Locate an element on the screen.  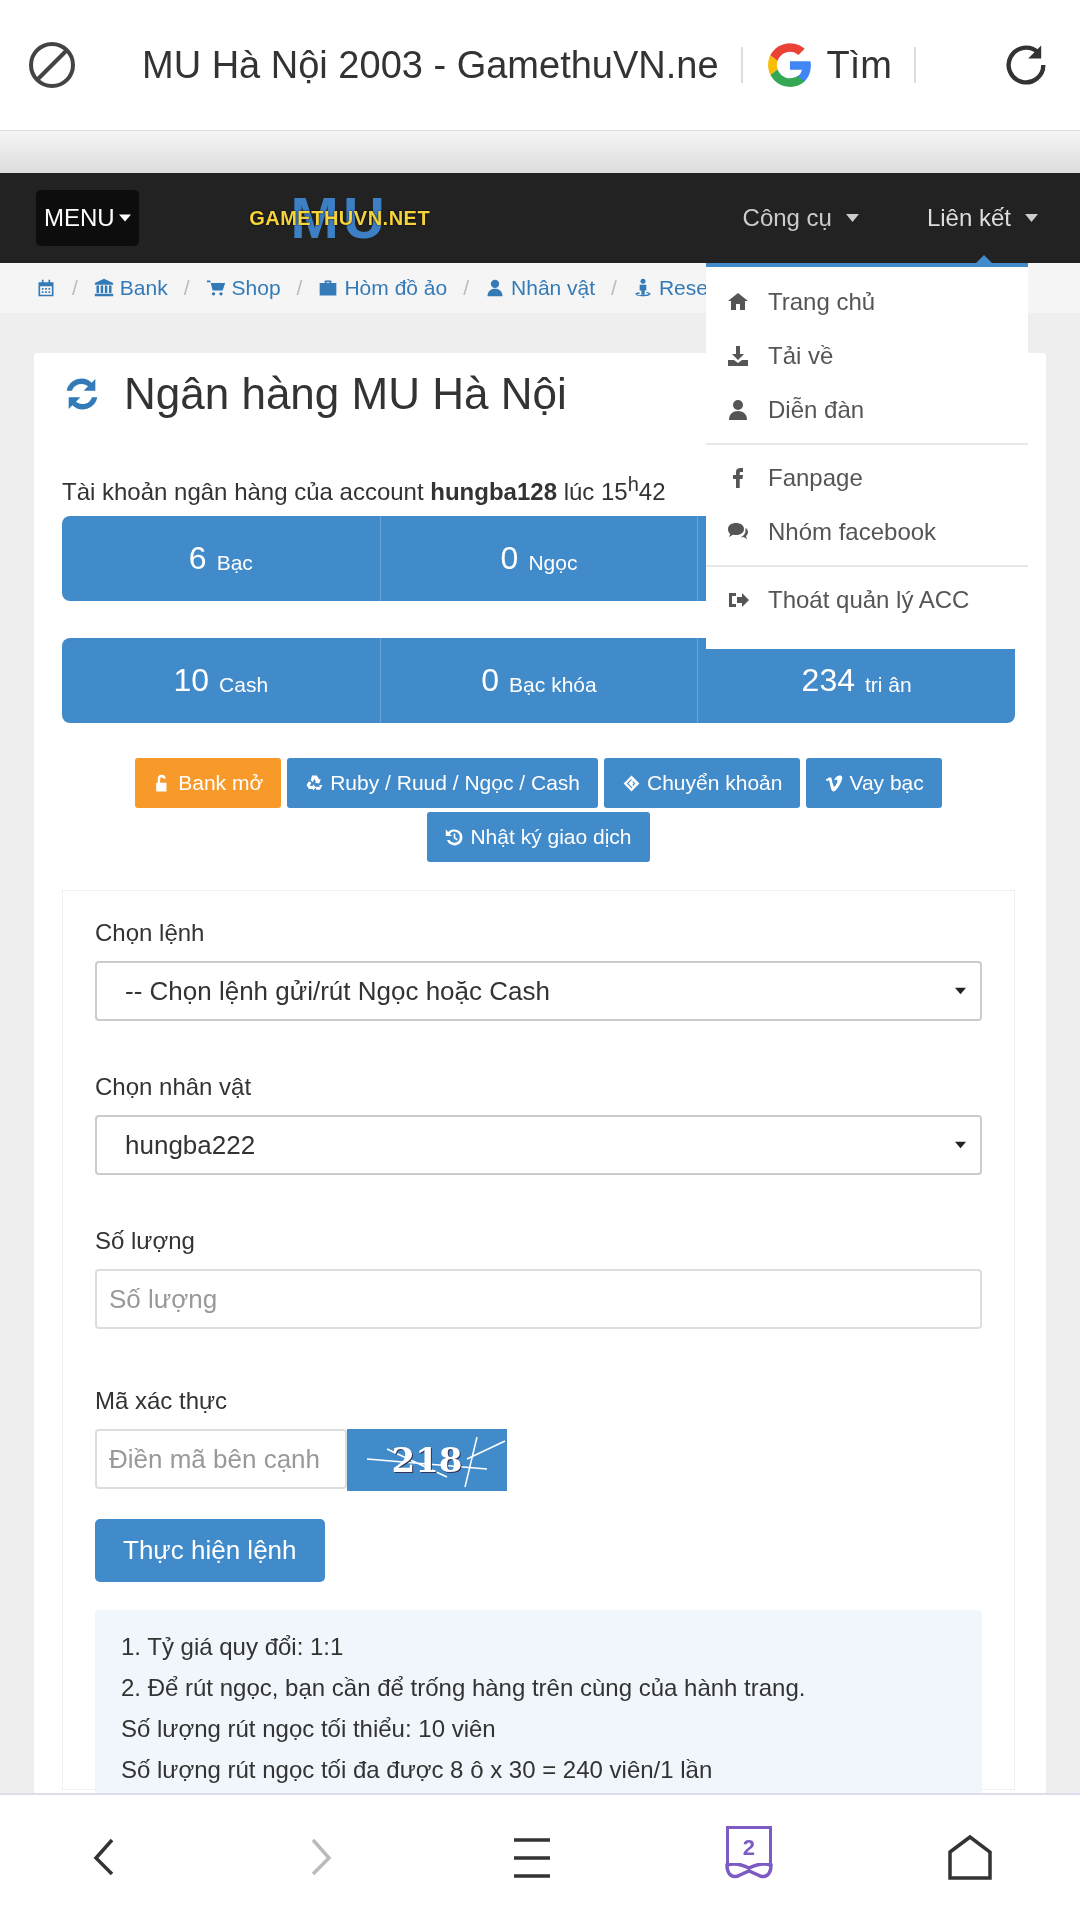
dropdown-item: Tải về is located at coordinates (867, 356).